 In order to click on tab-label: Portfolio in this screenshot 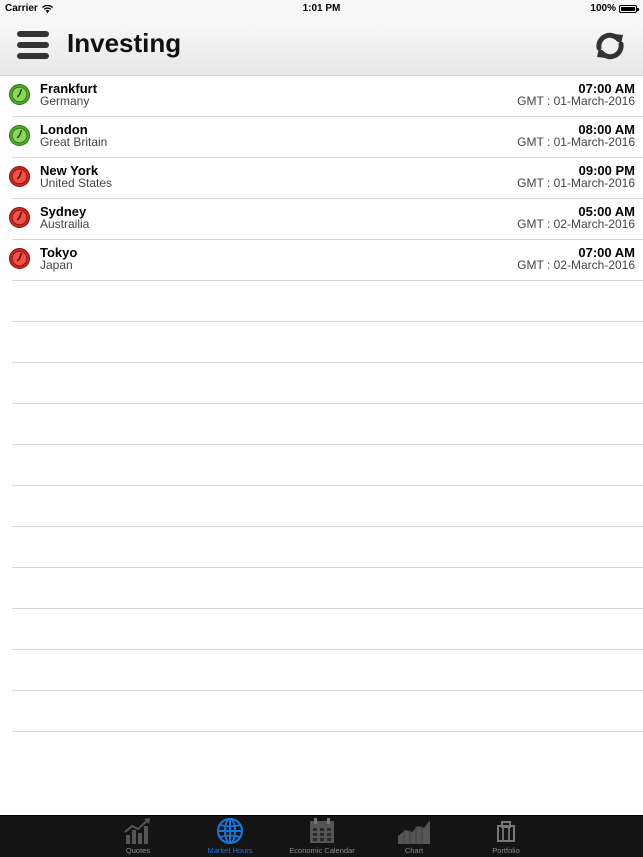, I will do `click(506, 850)`.